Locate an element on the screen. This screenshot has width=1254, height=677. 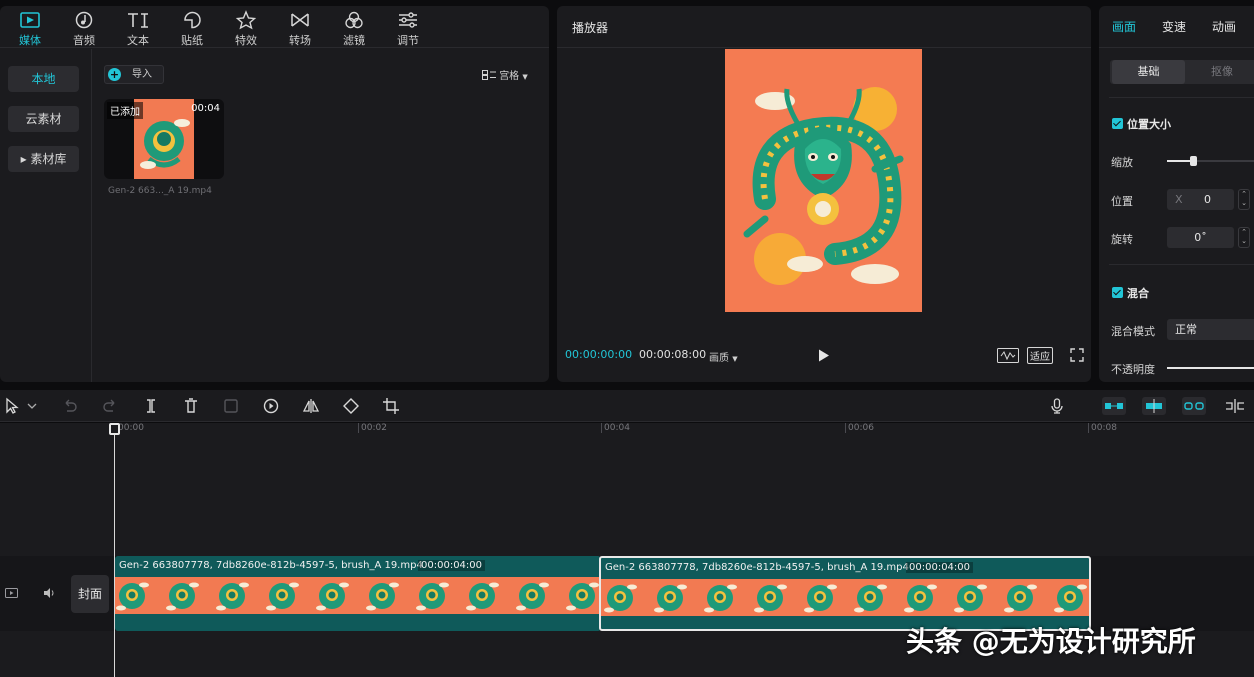
dragon-preview-image is located at coordinates (823, 180).